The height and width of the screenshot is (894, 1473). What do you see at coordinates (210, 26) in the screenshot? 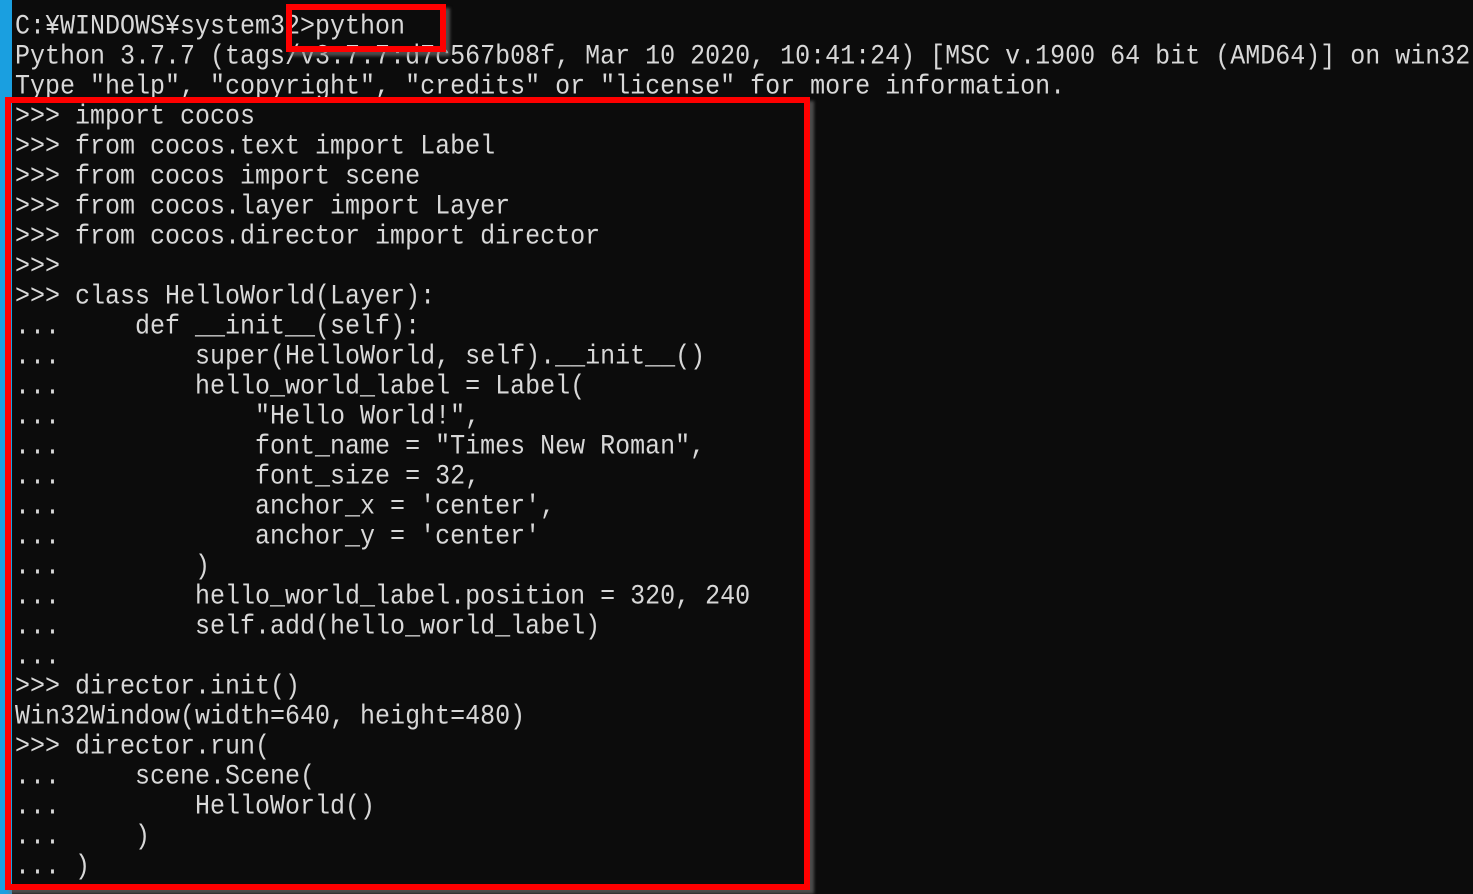
I see `console-line: C:¥WINDOWS¥system32>python` at bounding box center [210, 26].